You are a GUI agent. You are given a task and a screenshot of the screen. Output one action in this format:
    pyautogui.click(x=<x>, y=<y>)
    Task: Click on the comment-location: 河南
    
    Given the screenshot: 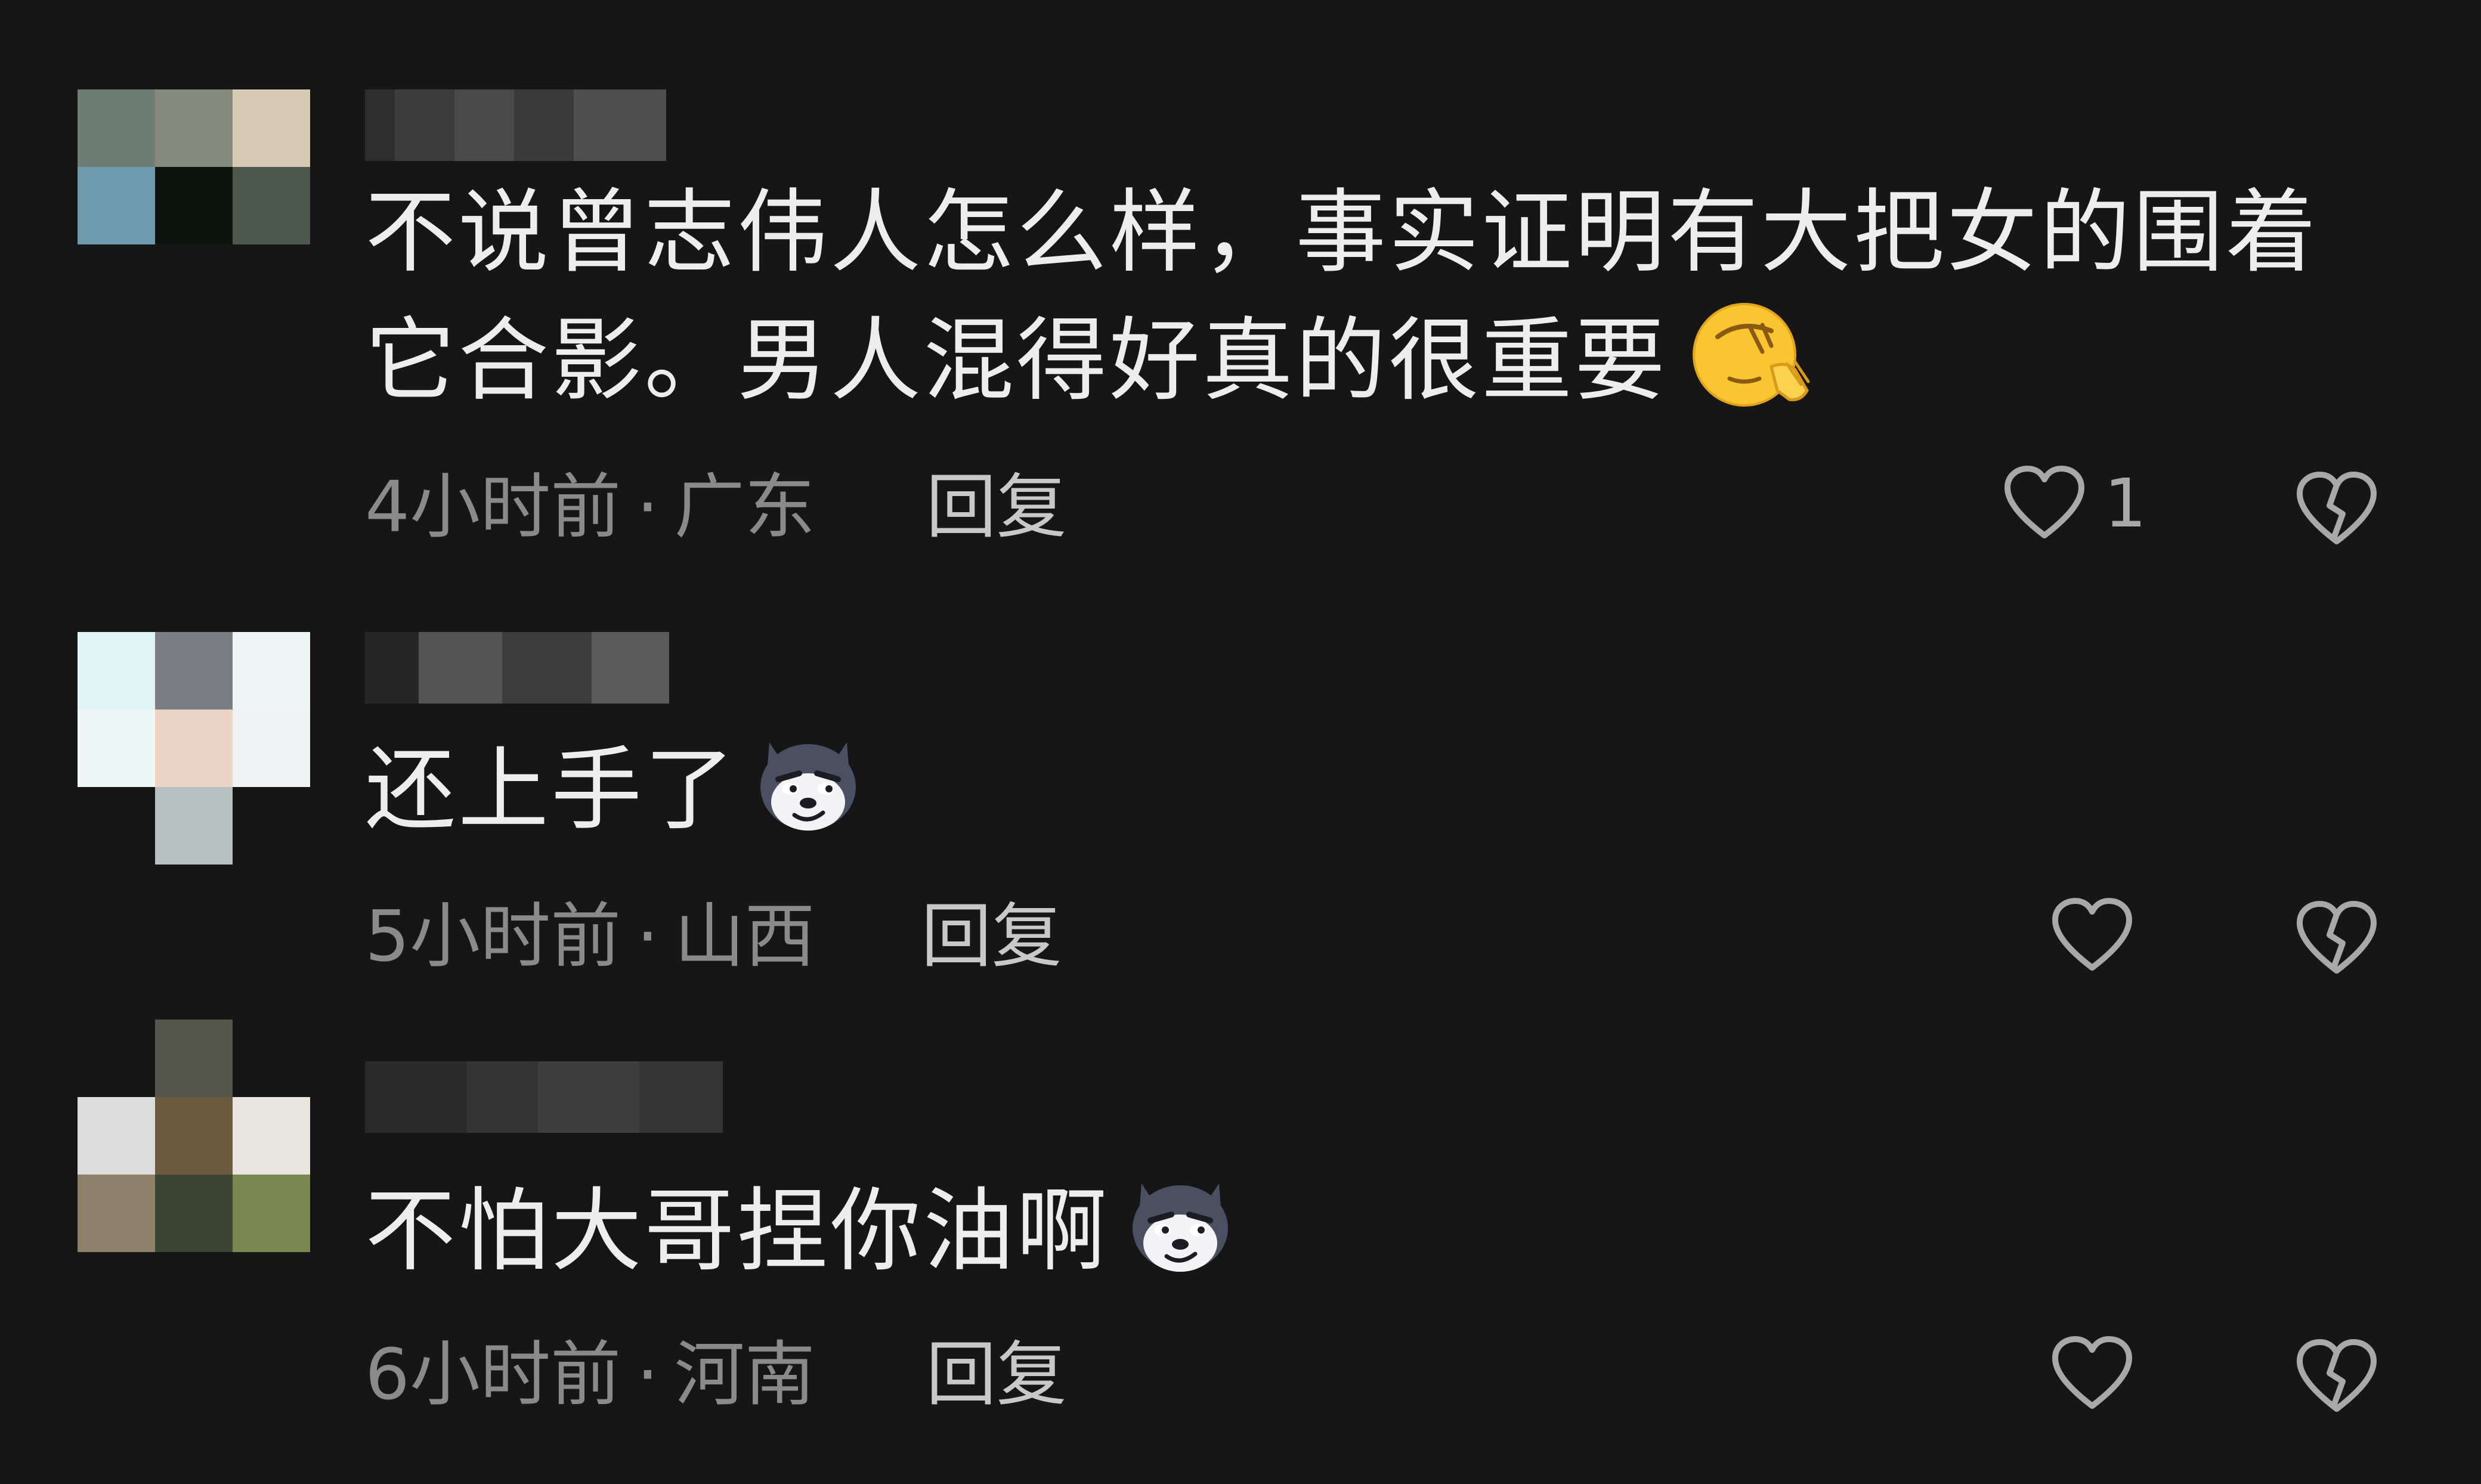 What is the action you would take?
    pyautogui.click(x=745, y=1374)
    